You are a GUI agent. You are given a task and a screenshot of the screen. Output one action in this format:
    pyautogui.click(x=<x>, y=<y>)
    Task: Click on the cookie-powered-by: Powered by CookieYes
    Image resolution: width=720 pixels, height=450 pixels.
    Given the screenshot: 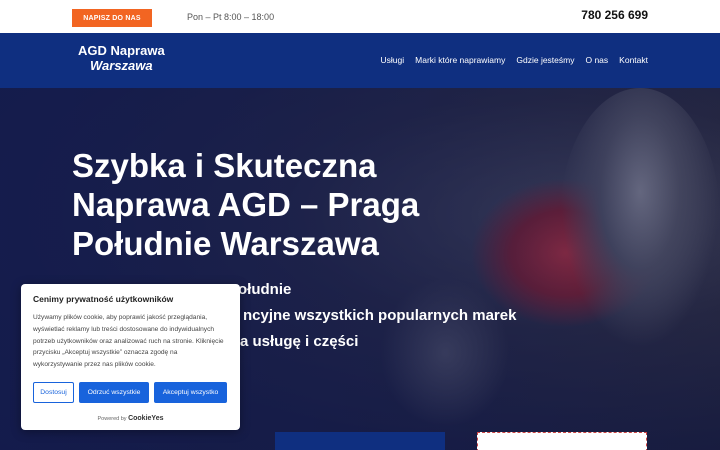 What is the action you would take?
    pyautogui.click(x=130, y=418)
    